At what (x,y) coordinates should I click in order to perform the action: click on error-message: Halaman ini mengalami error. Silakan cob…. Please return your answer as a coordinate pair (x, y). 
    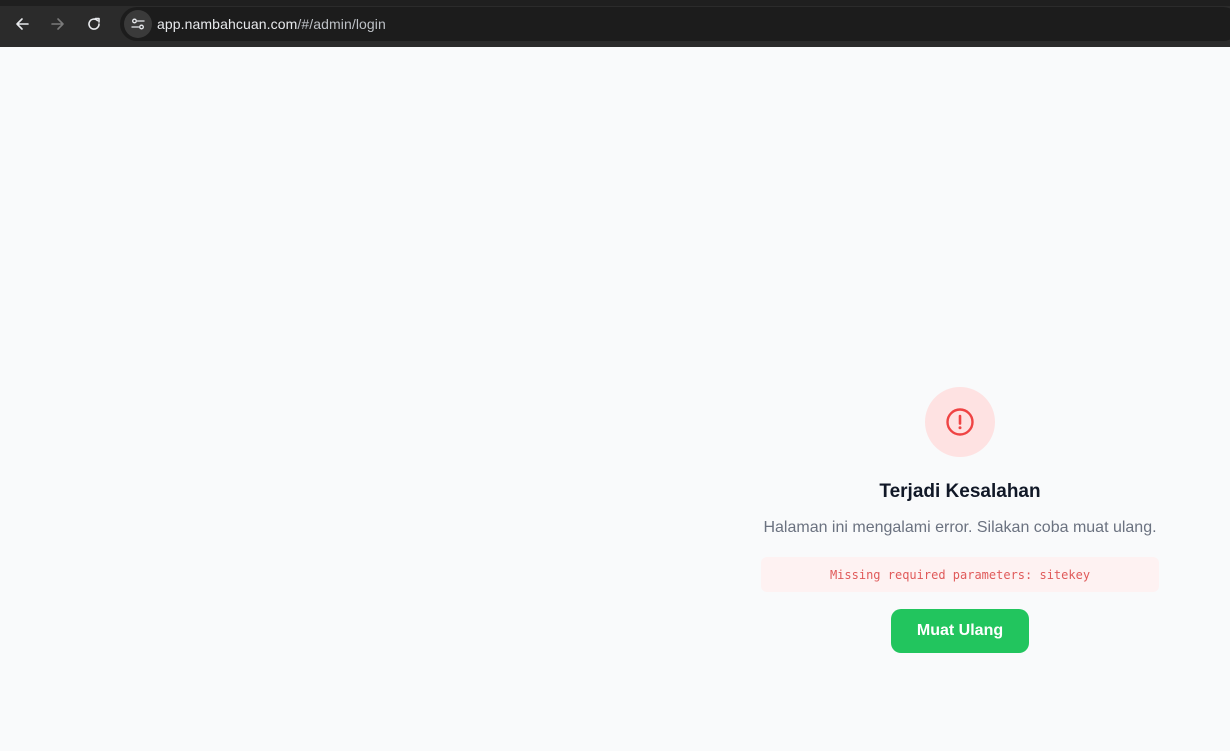
    Looking at the image, I should click on (960, 527).